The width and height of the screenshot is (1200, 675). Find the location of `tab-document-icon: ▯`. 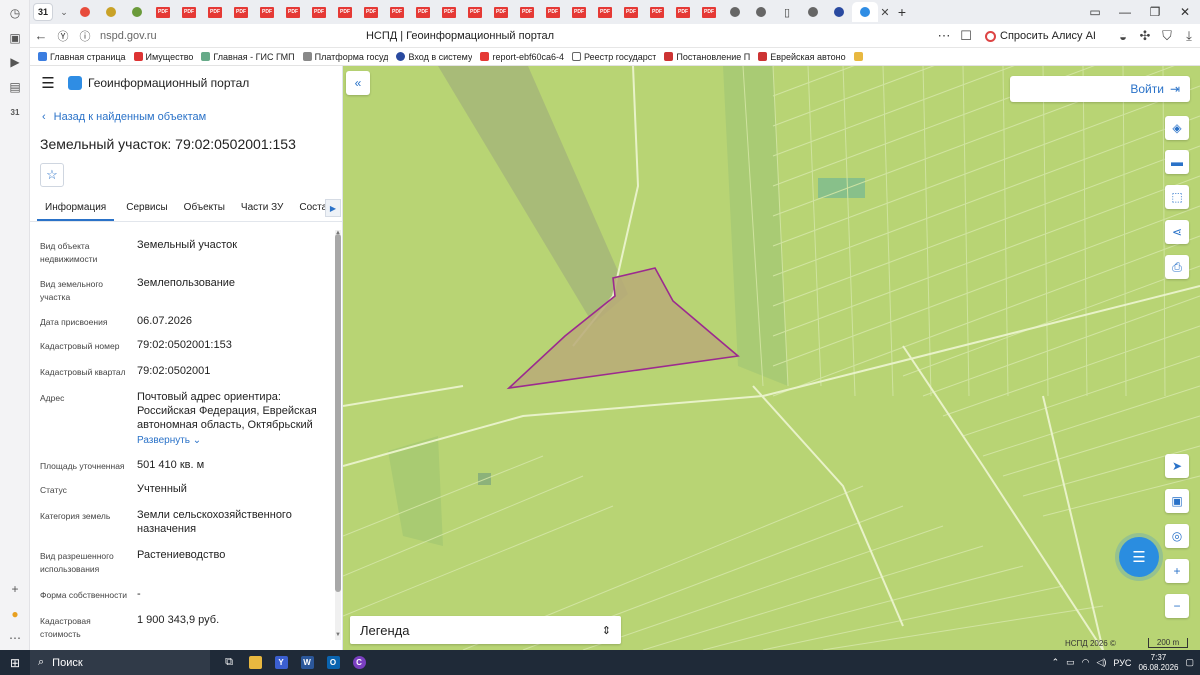

tab-document-icon: ▯ is located at coordinates (787, 12).